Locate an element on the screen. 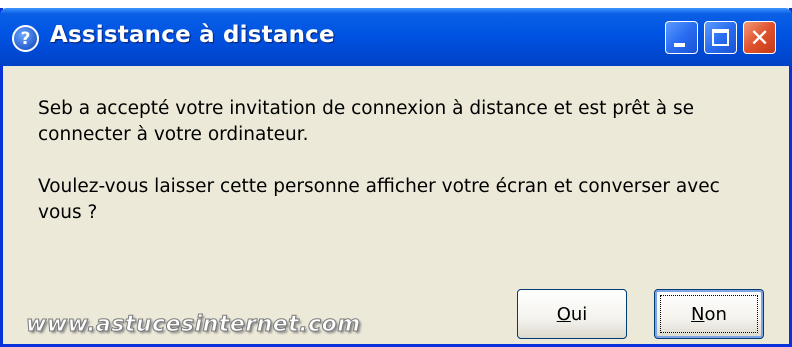 This screenshot has width=792, height=347. minimize-icon is located at coordinates (679, 45).